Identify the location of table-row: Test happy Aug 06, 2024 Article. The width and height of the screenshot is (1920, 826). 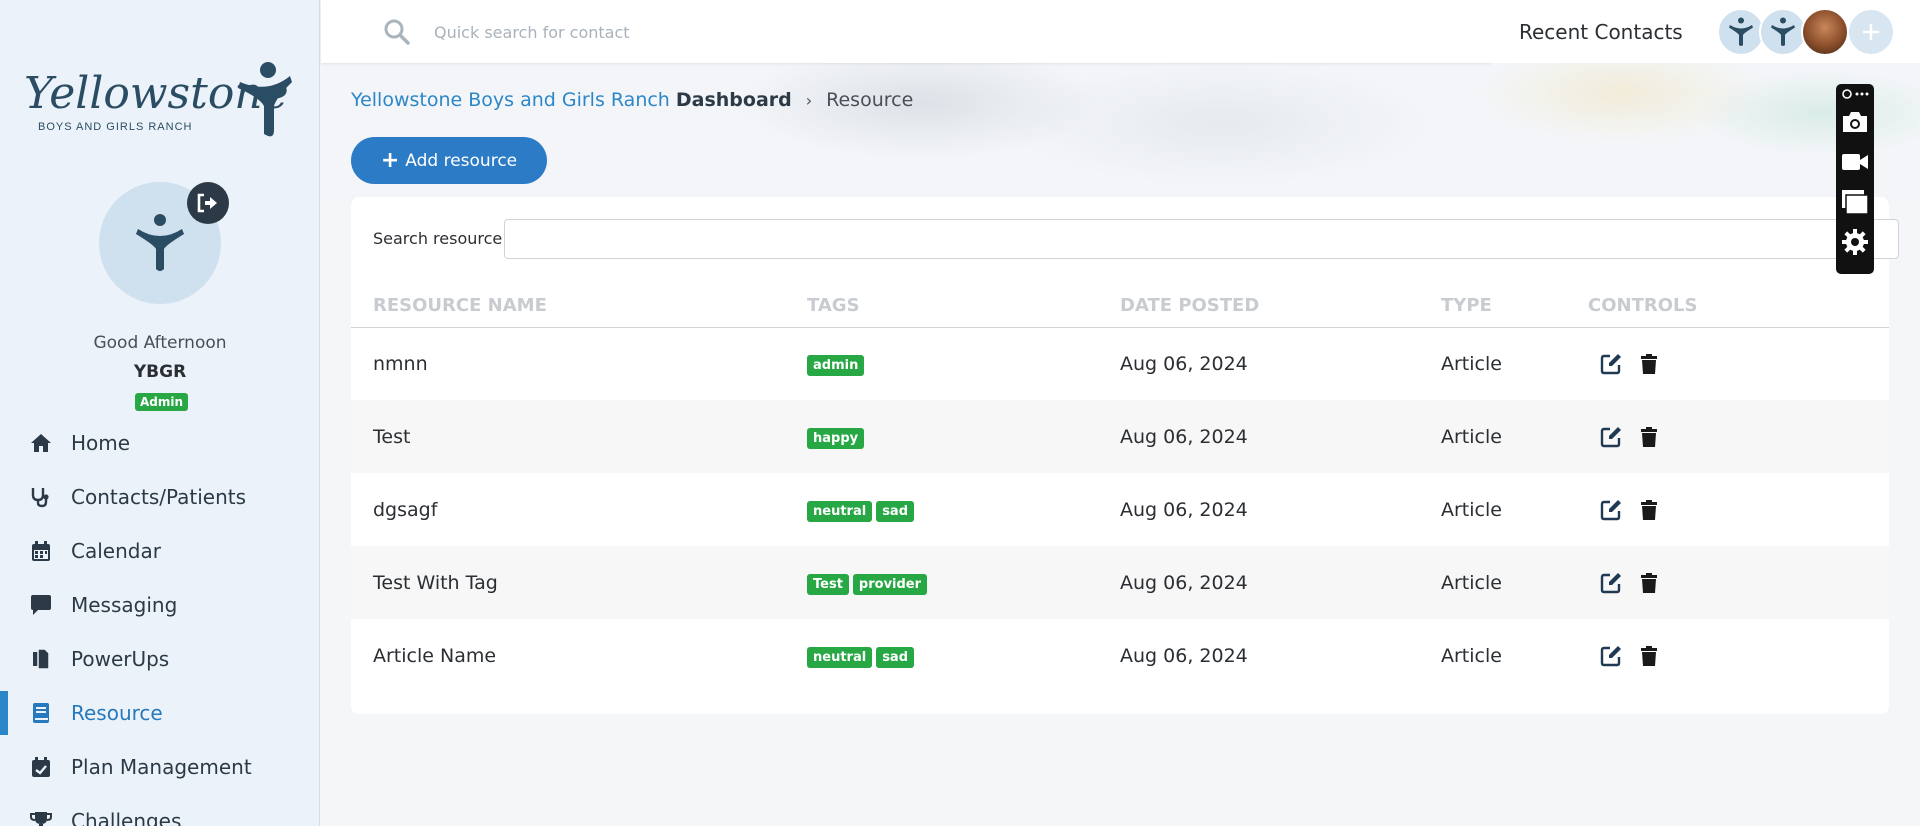
(1120, 436).